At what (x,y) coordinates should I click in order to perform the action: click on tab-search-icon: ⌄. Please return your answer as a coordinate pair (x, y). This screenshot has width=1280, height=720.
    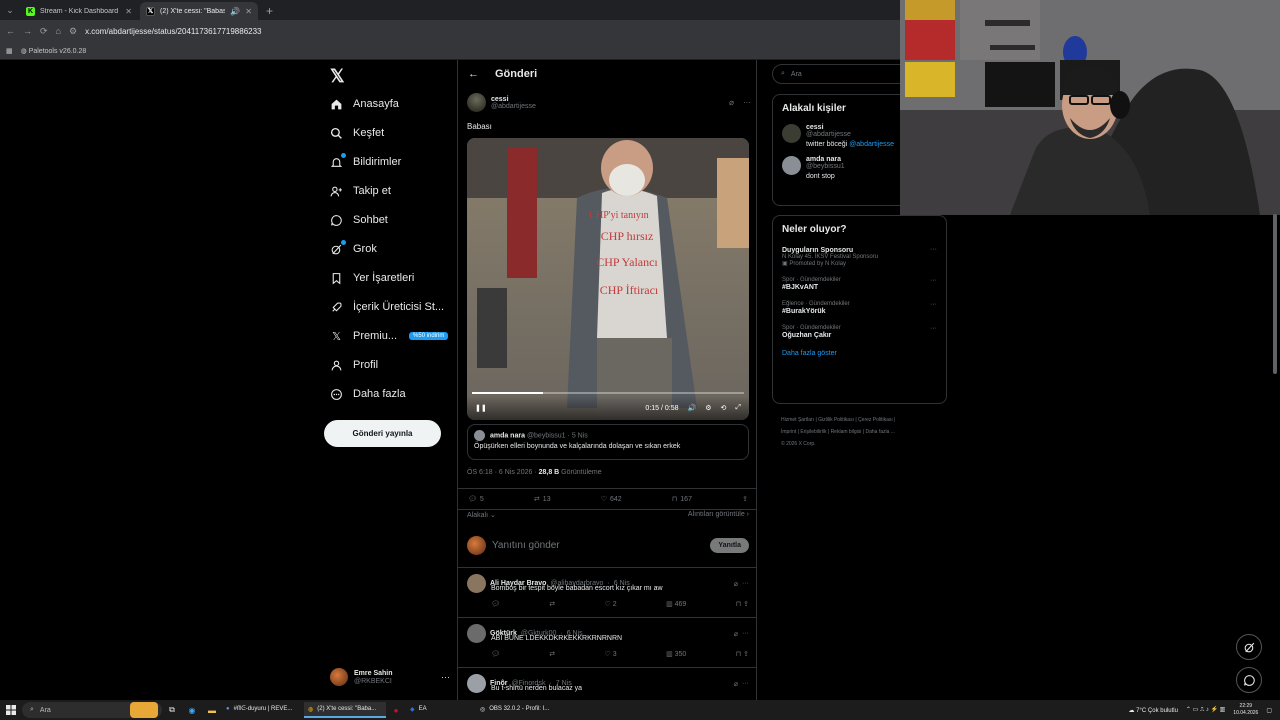
    Looking at the image, I should click on (10, 10).